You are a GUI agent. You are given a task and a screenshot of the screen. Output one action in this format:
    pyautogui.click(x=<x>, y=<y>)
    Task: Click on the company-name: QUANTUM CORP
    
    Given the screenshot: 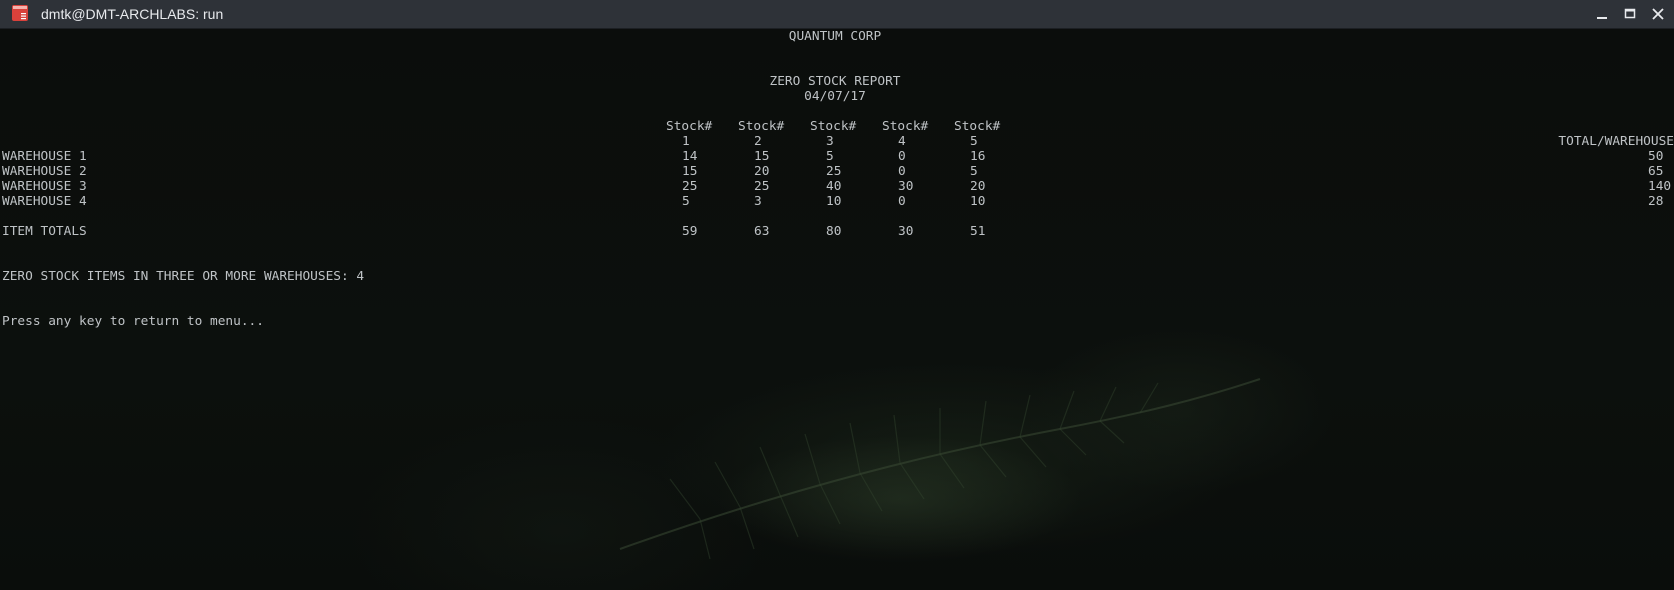 What is the action you would take?
    pyautogui.click(x=835, y=36)
    